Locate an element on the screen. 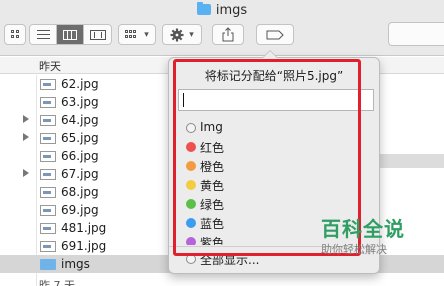 The image size is (444, 286). view-mode-segmented-control is located at coordinates (70, 34).